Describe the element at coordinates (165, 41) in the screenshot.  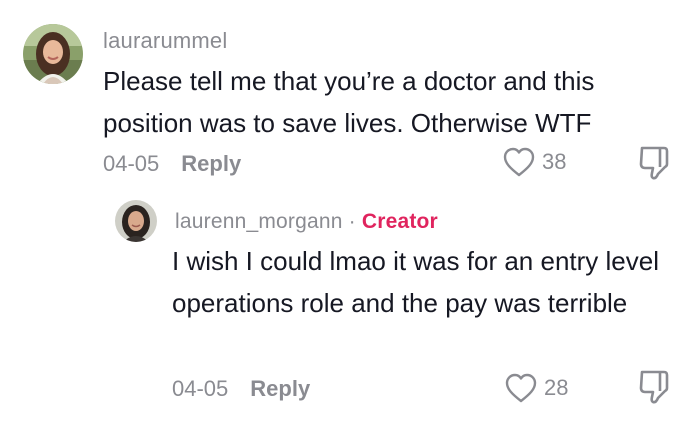
I see `username: laurarummel` at that location.